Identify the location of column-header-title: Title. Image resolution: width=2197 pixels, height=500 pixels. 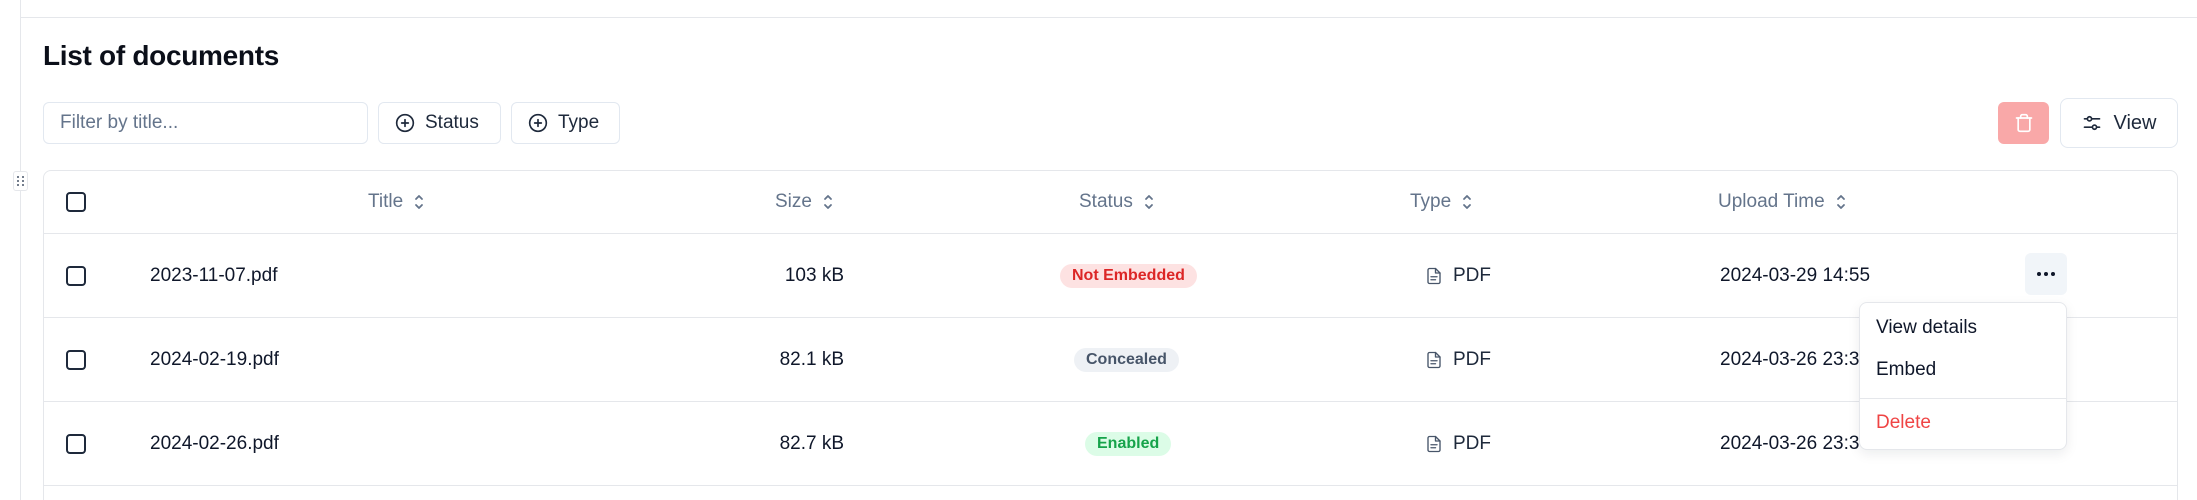
(396, 202).